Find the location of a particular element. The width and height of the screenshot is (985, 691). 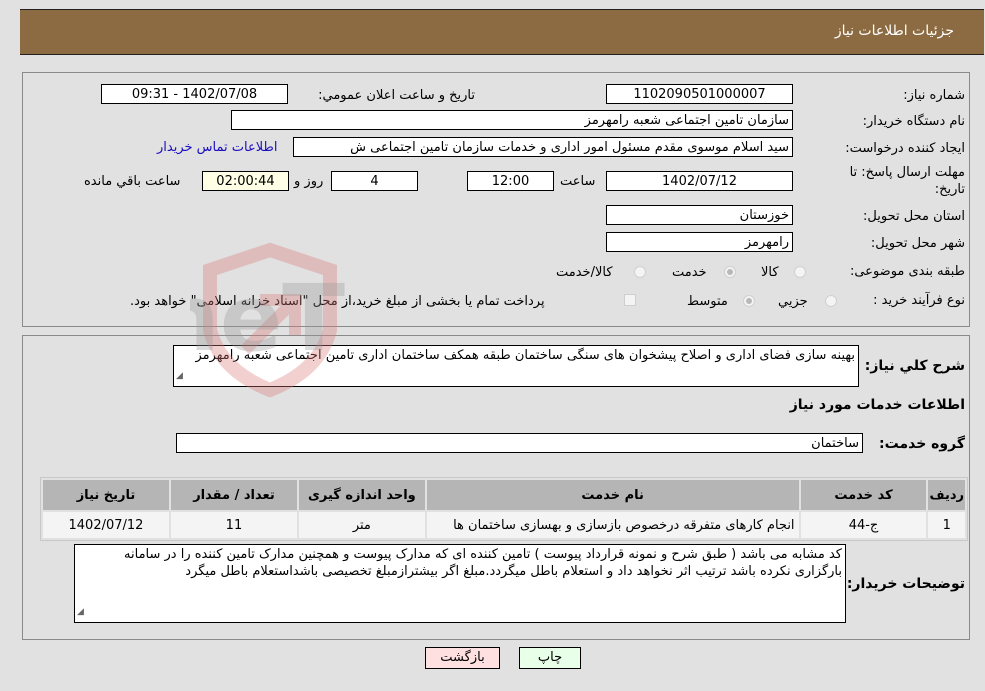

buyer-contact-link: اطلاعات تماس خريدار is located at coordinates (217, 147).